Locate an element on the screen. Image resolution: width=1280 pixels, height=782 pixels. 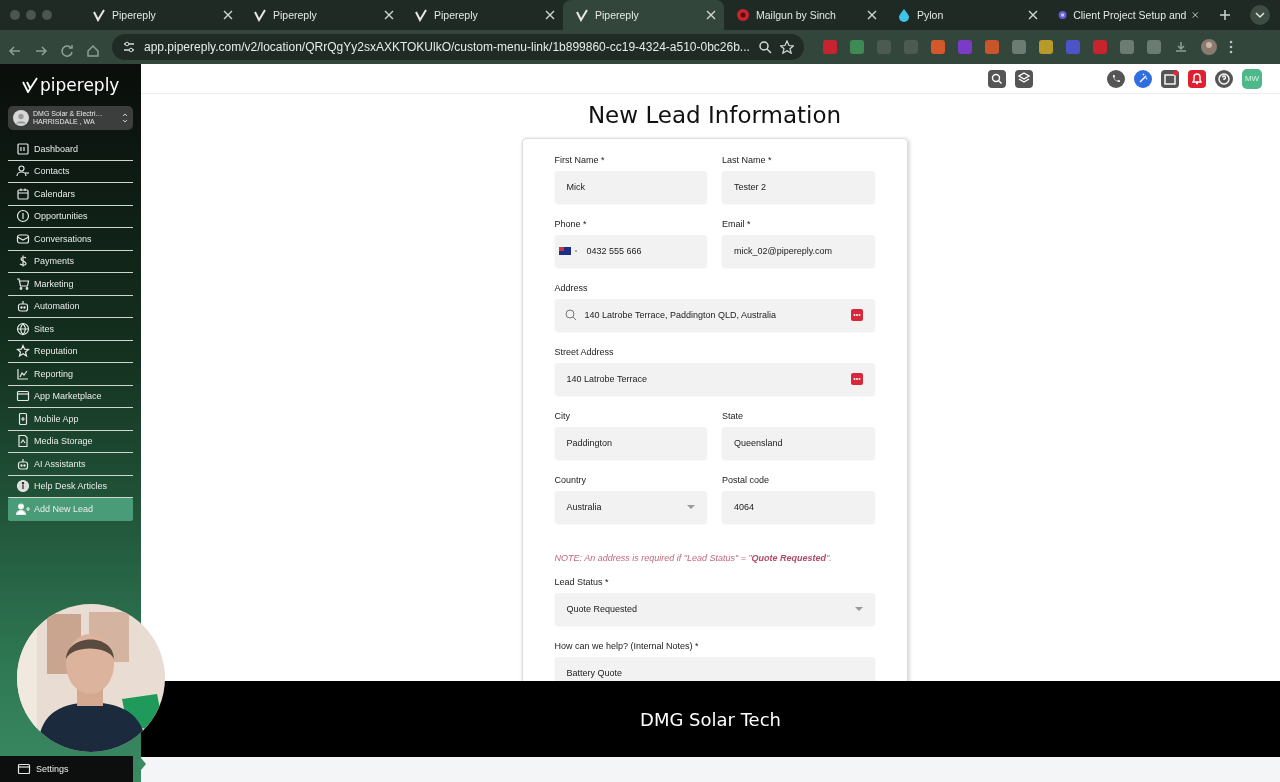
chart-icon is located at coordinates (23, 373).